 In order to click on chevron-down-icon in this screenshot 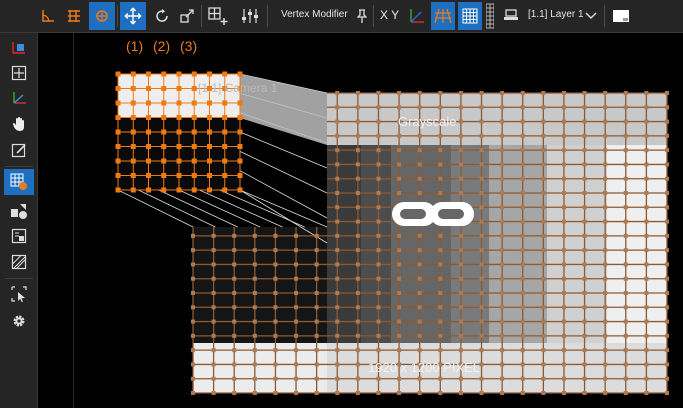, I will do `click(591, 16)`.